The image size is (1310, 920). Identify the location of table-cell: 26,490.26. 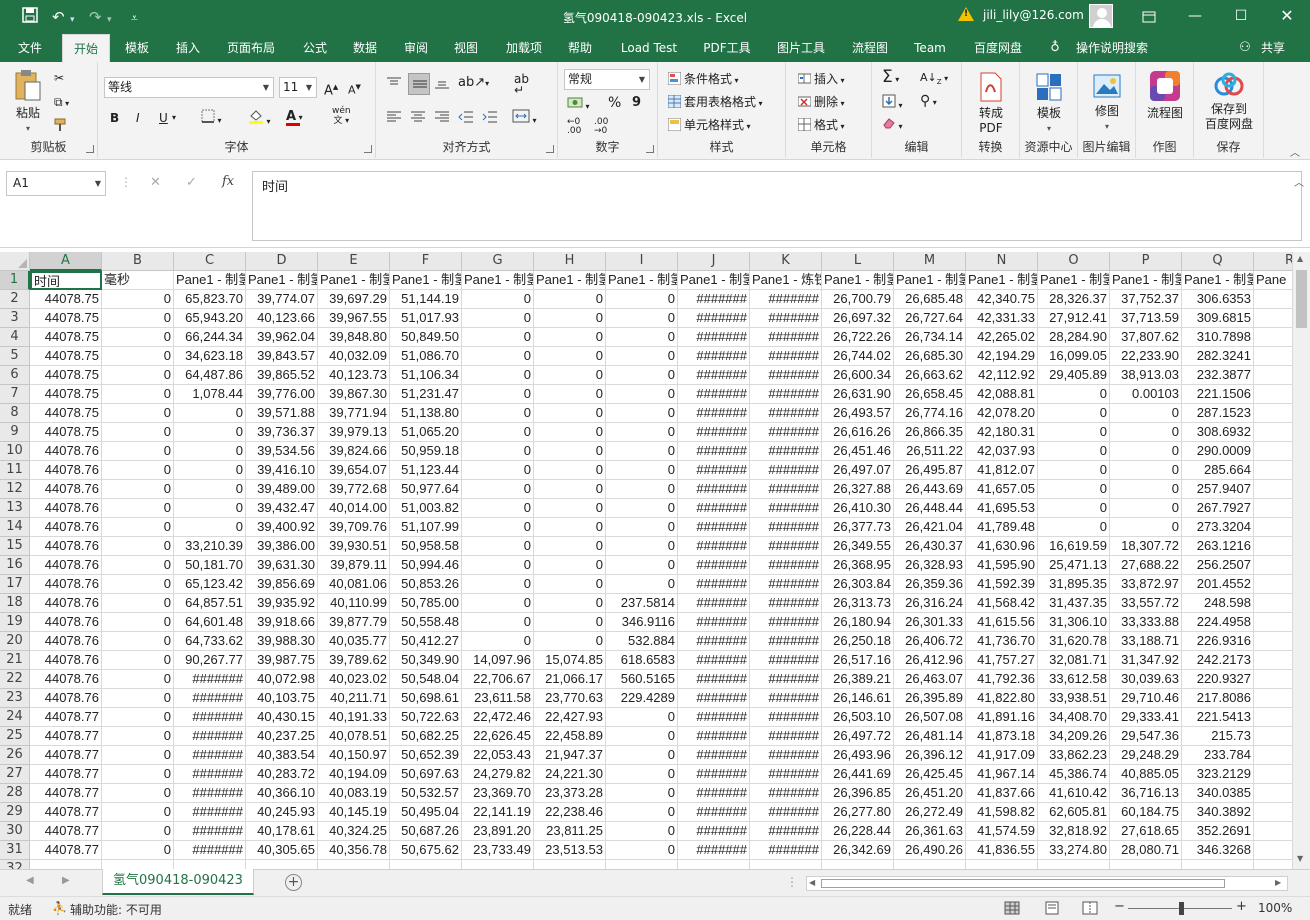
(930, 850).